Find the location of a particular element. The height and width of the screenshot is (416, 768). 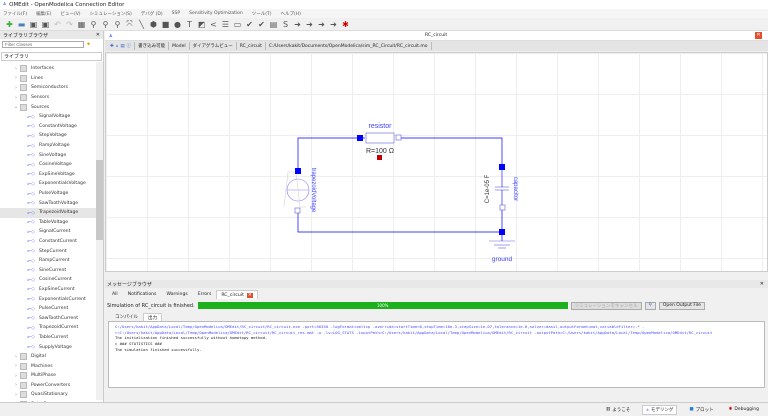

library-item-trapezoidvoltage: ⟜◇ TrapezoidVoltage is located at coordinates (48, 212).